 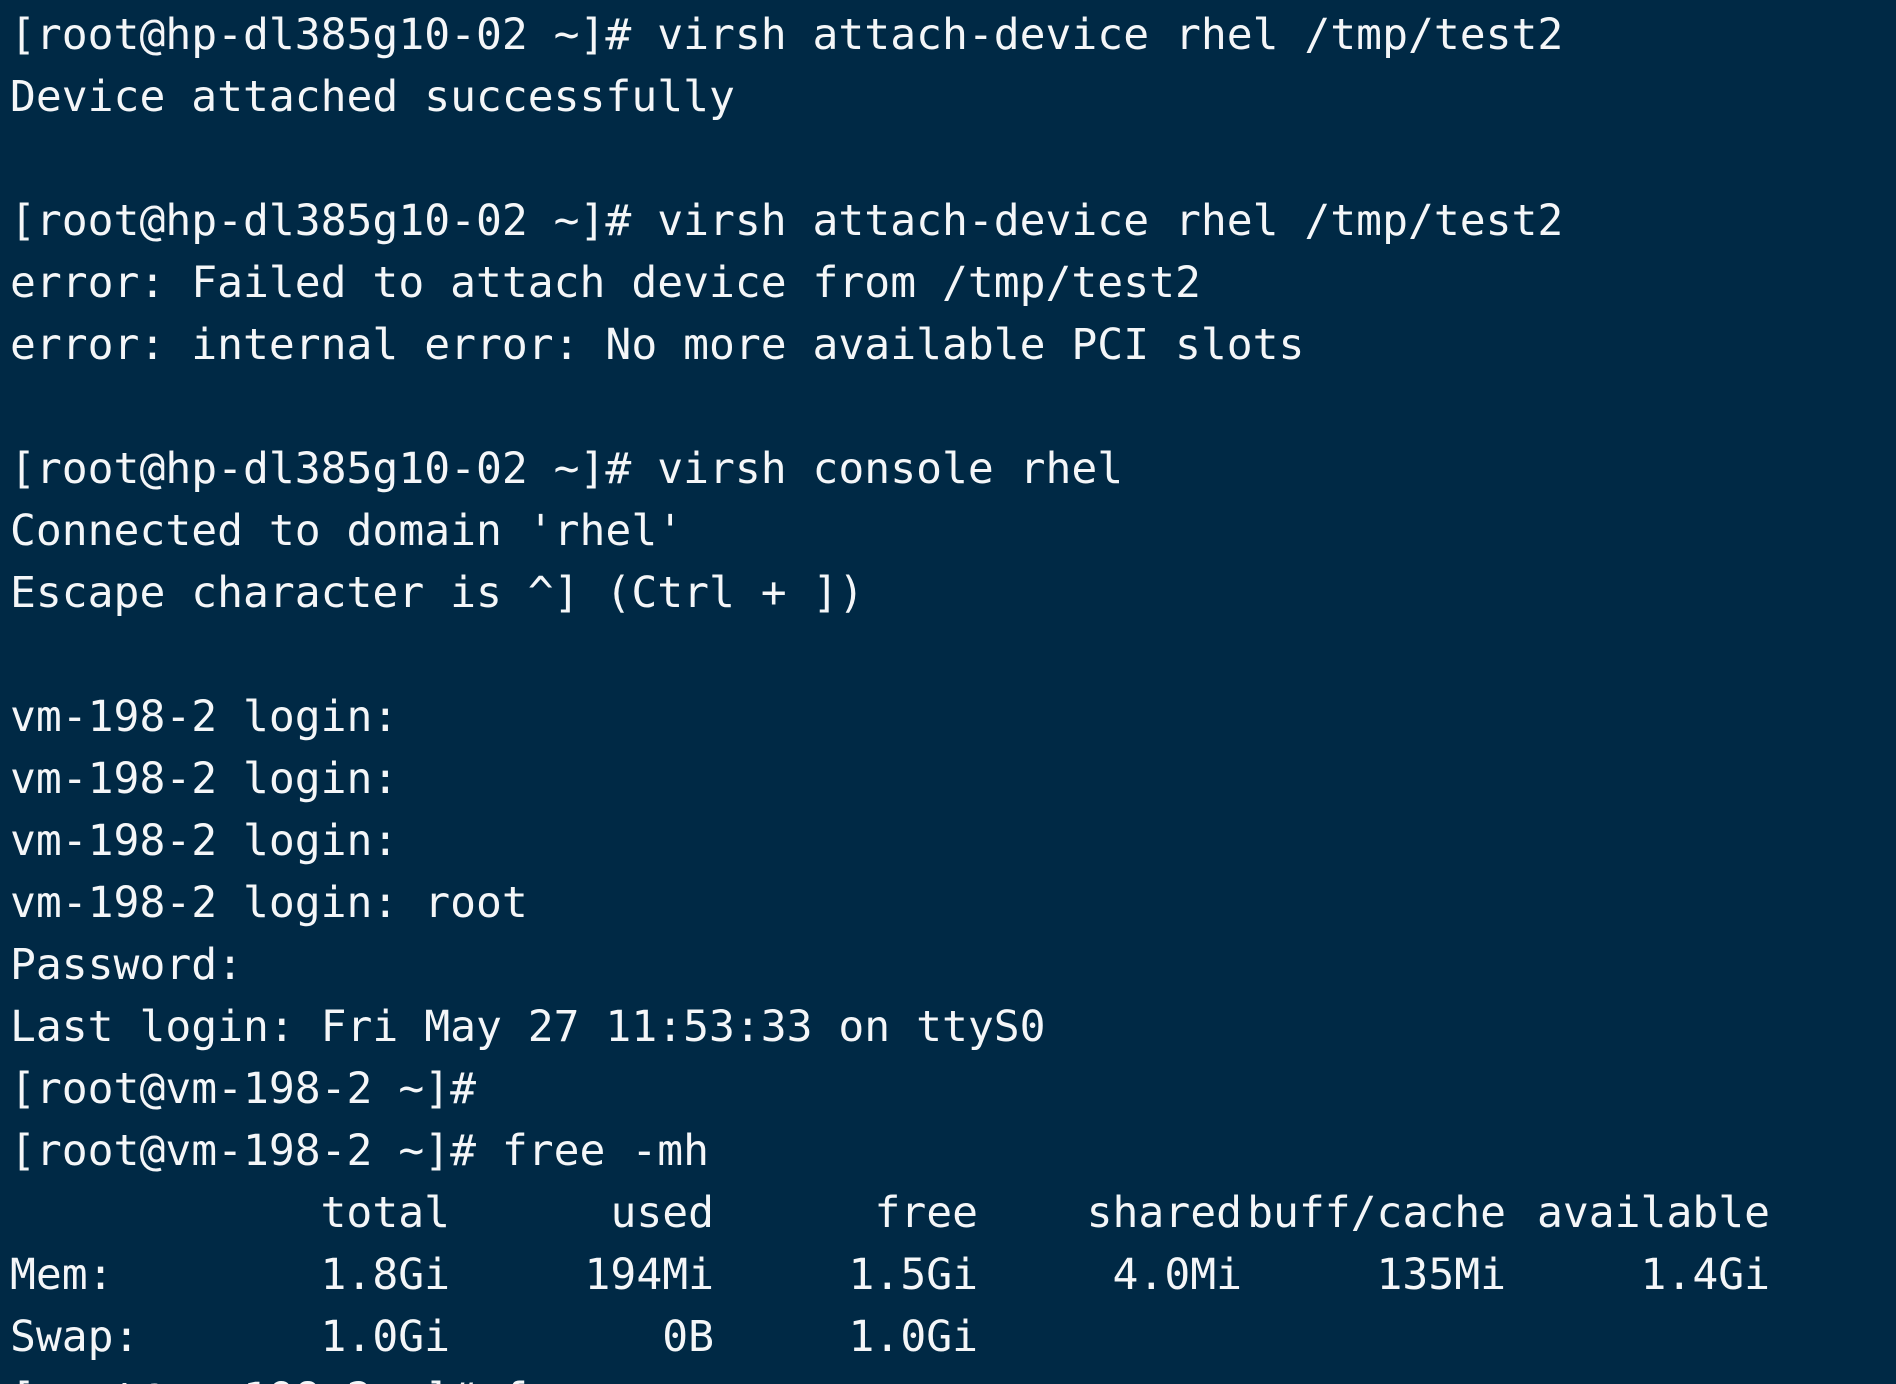 What do you see at coordinates (269, 903) in the screenshot?
I see `terminal-line: vm-198-2 login: root` at bounding box center [269, 903].